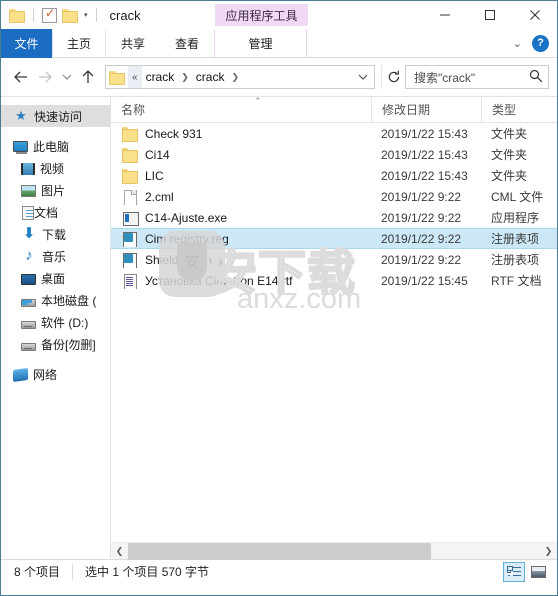  I want to click on table-row: 2.cml 2019/1/22 9:22 CML 文件, so click(334, 196).